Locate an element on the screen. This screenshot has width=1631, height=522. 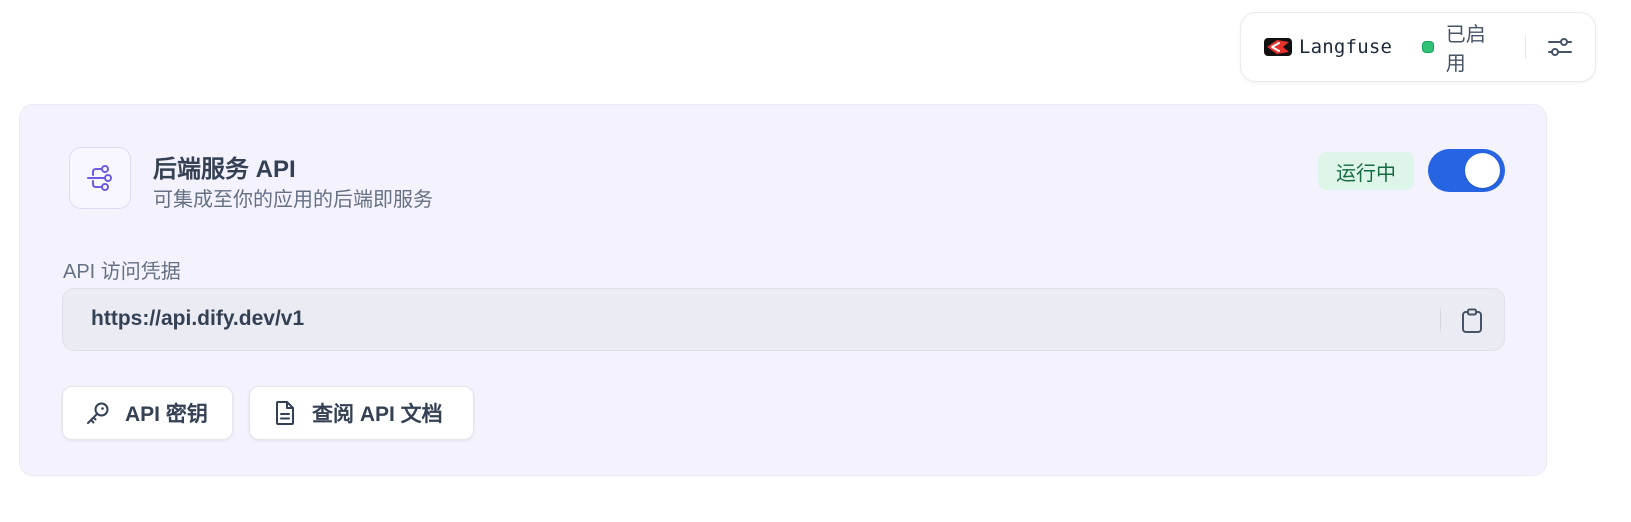
api-url-text: https://api.dify.dev/v1 is located at coordinates (198, 318).